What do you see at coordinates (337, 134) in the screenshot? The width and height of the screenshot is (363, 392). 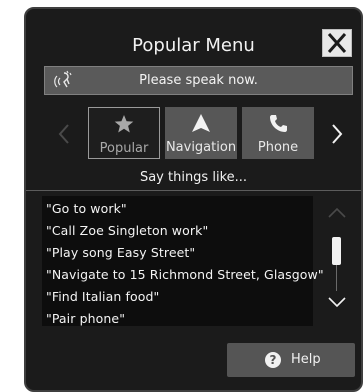 I see `chevron-right-icon` at bounding box center [337, 134].